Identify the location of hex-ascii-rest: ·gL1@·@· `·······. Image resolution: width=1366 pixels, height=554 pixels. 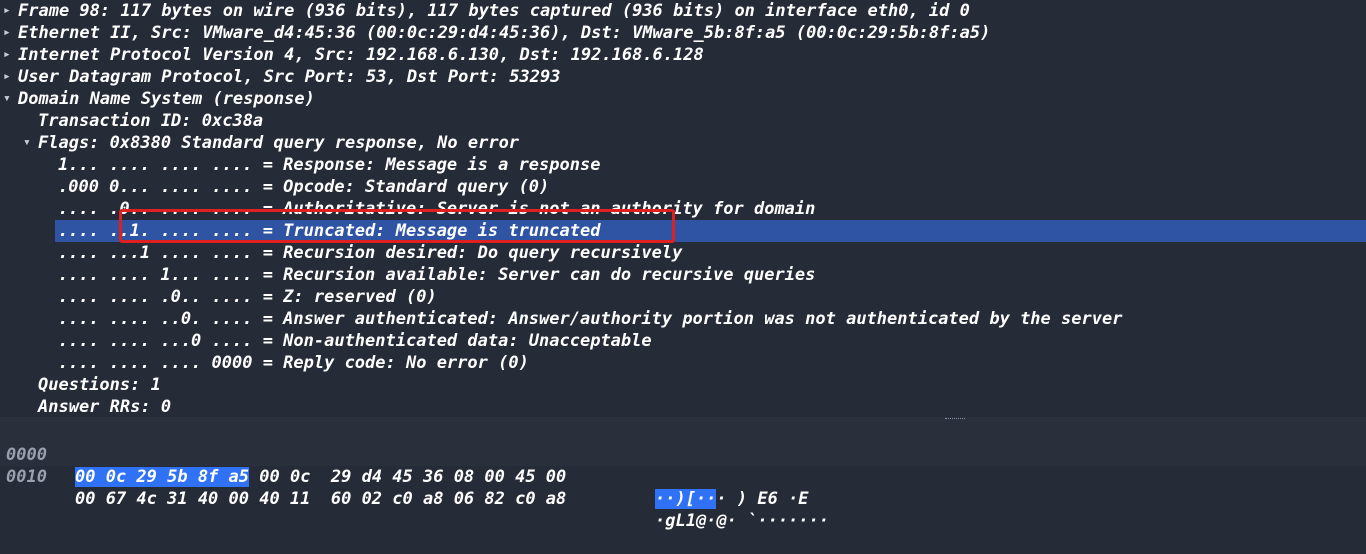
(742, 521).